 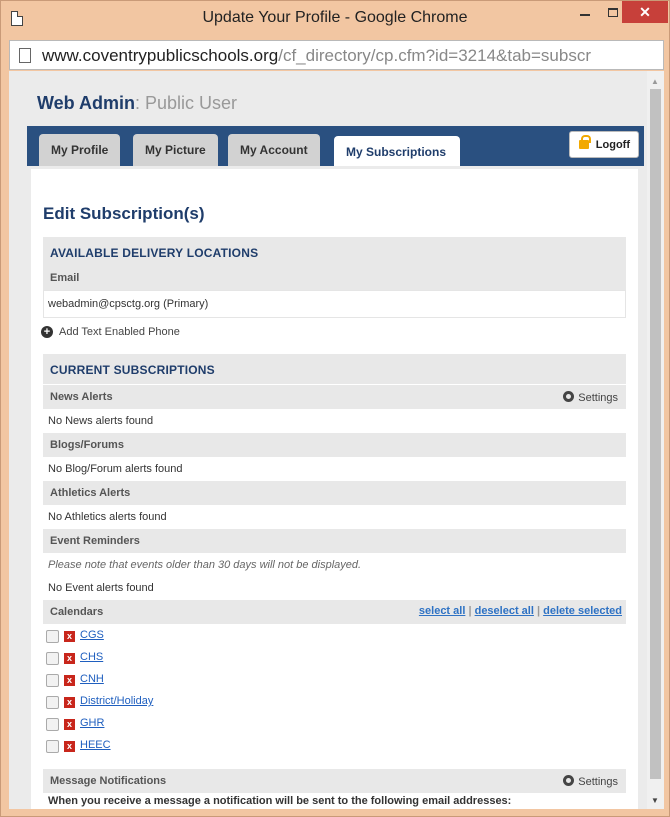 I want to click on current-subscriptions-heading: CURRENT SUBSCRIPTIONS, so click(x=334, y=369).